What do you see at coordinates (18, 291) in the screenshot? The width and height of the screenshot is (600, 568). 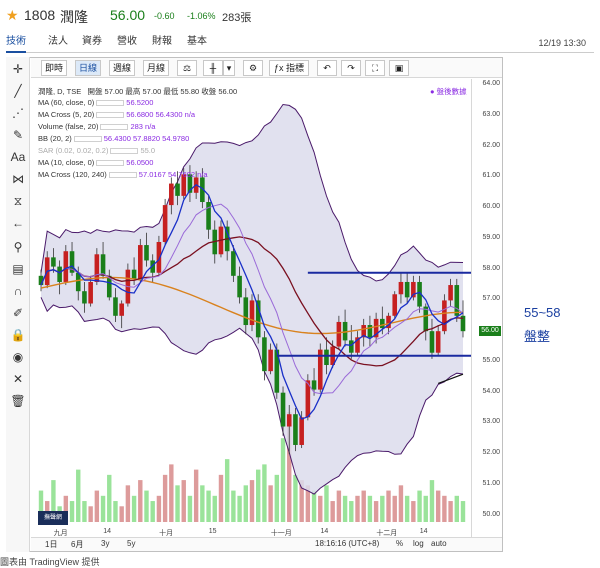 I see `magnet-icon: ∩` at bounding box center [18, 291].